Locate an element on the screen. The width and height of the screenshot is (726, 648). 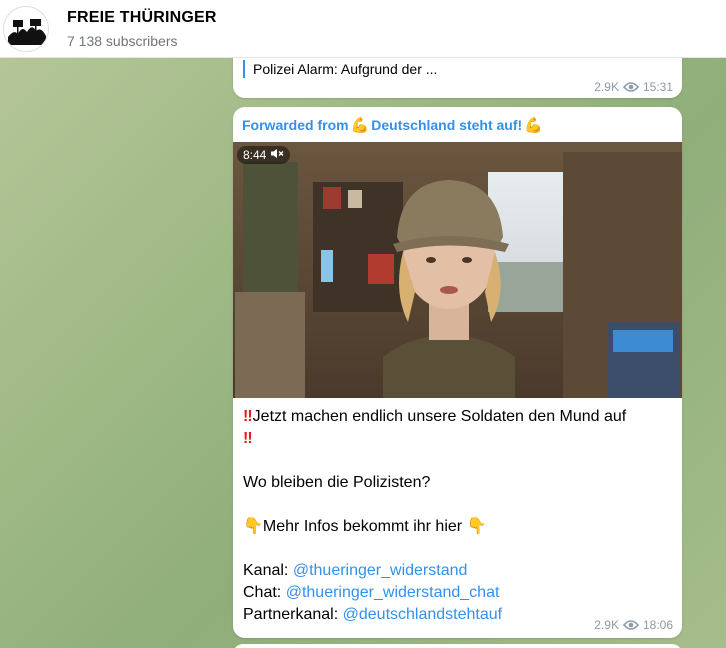
video-duration: 8:44 is located at coordinates (255, 155).